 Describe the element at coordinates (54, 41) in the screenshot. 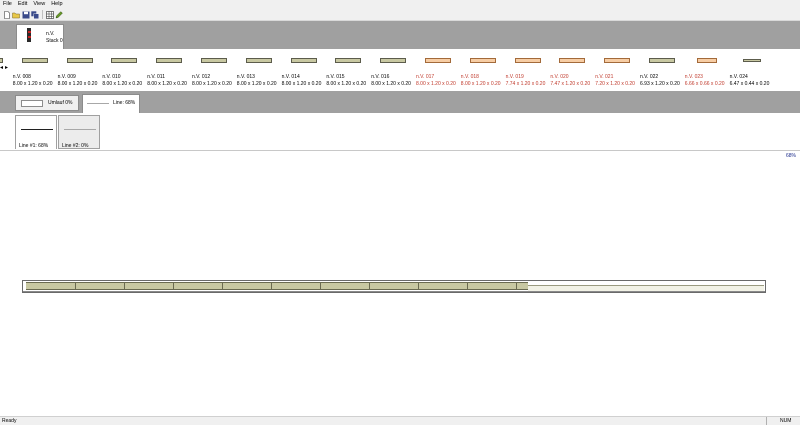

I see `stack-subtitle: Stack 0` at that location.